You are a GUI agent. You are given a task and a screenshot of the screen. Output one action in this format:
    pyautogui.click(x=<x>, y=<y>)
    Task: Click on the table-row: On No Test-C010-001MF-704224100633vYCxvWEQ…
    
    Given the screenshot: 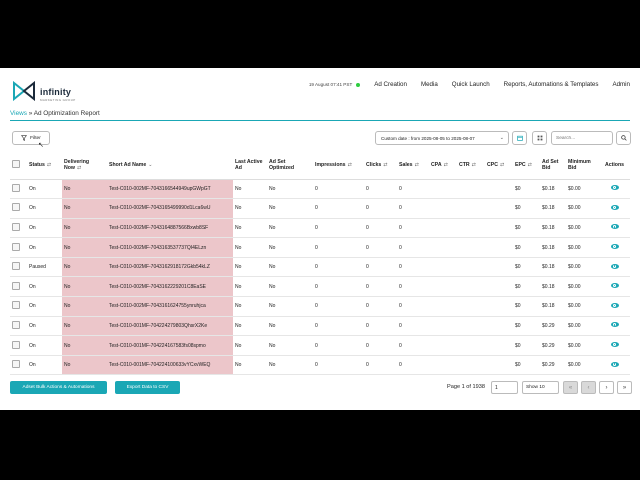 What is the action you would take?
    pyautogui.click(x=320, y=365)
    